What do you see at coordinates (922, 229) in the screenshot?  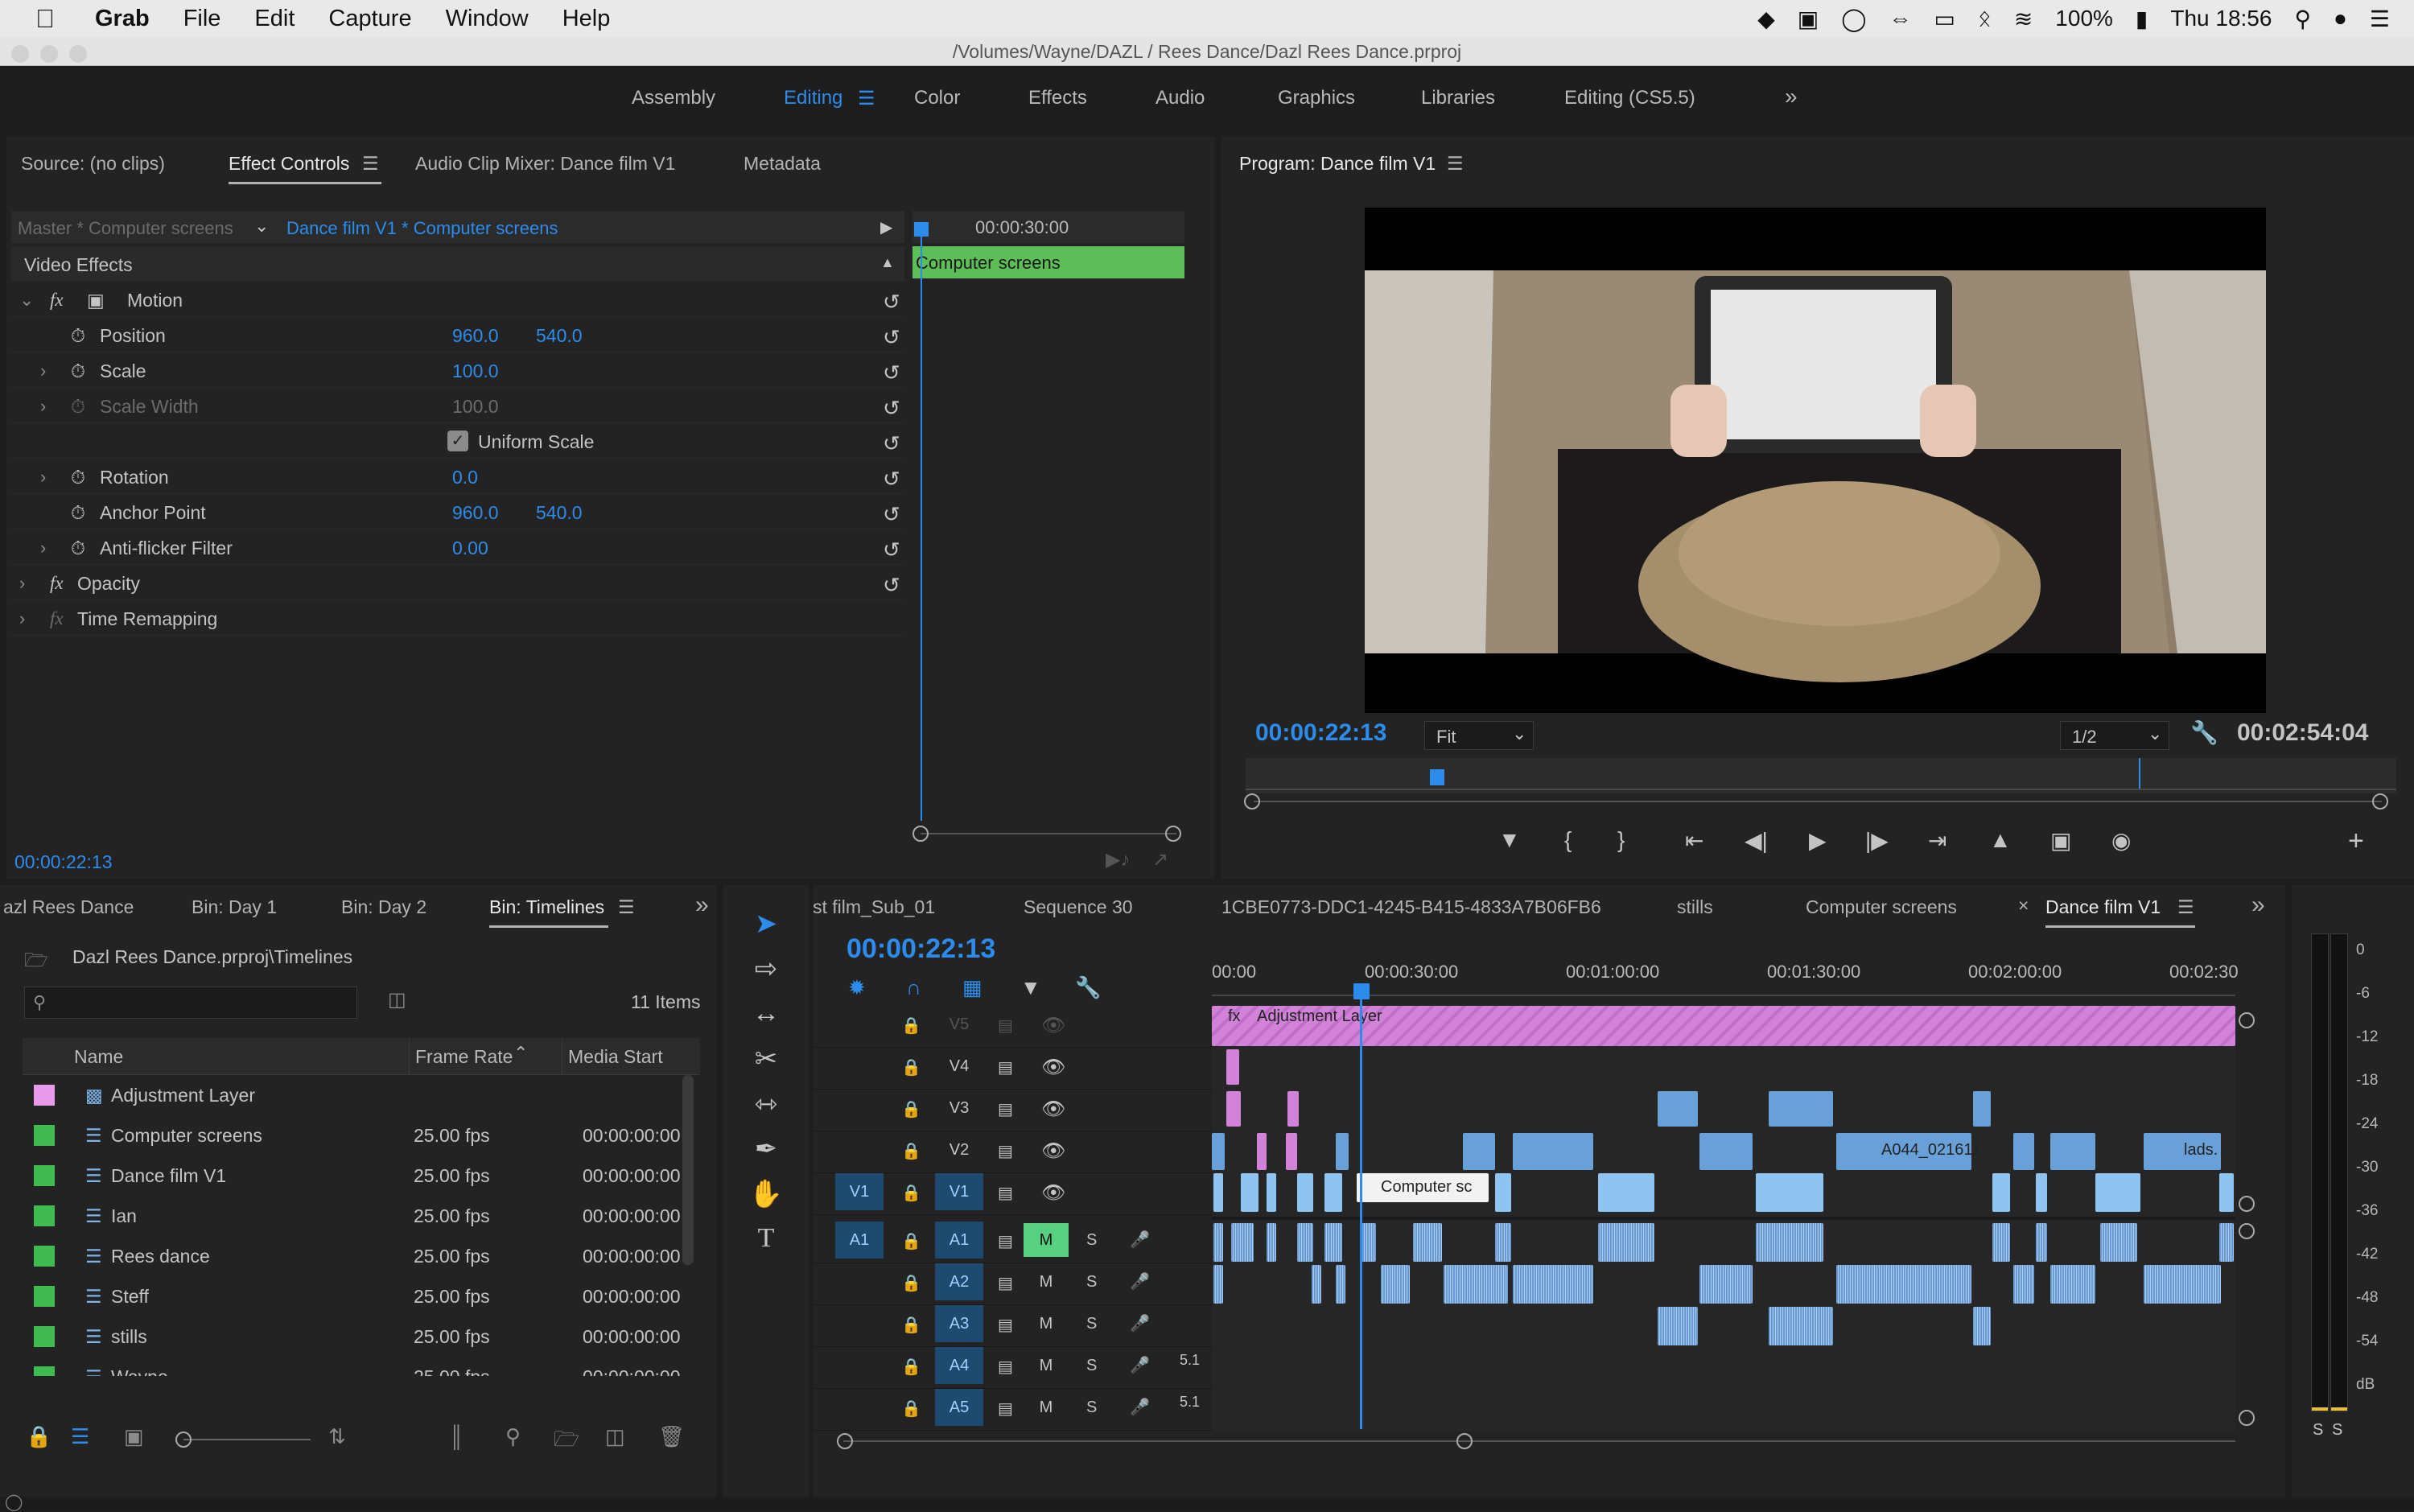 I see `ec-playhead-handle` at bounding box center [922, 229].